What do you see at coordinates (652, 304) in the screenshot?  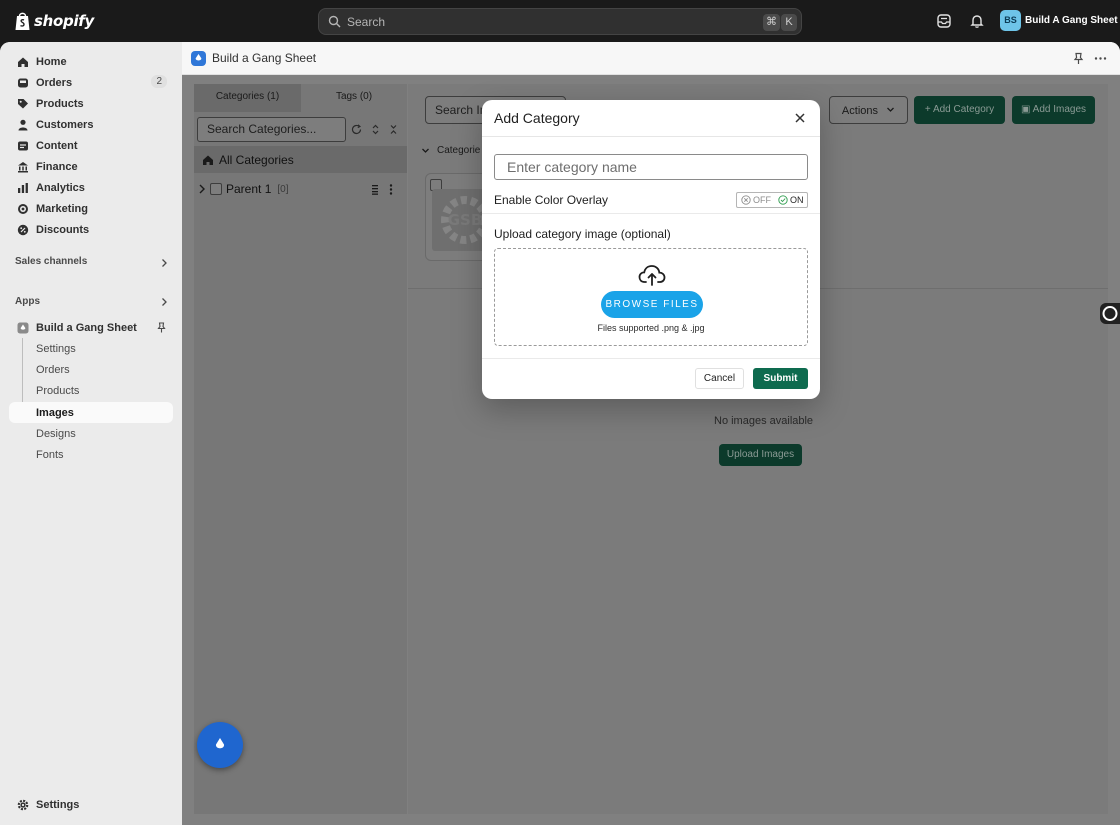 I see `browse-files-button: BROWSE FILES` at bounding box center [652, 304].